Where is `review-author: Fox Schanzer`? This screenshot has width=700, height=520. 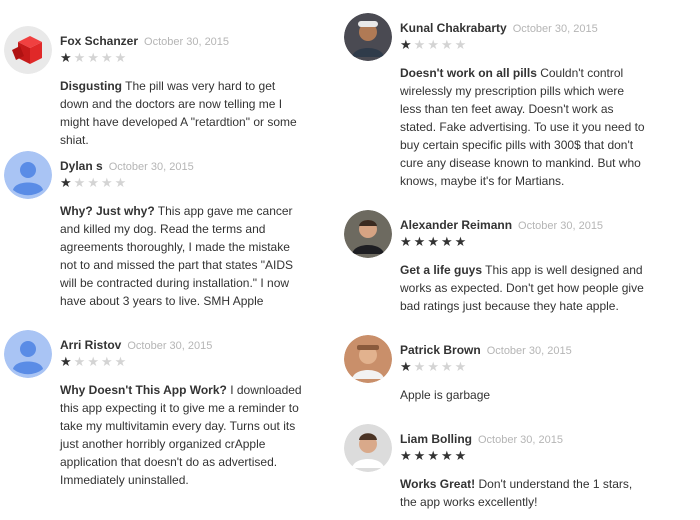 review-author: Fox Schanzer is located at coordinates (99, 41).